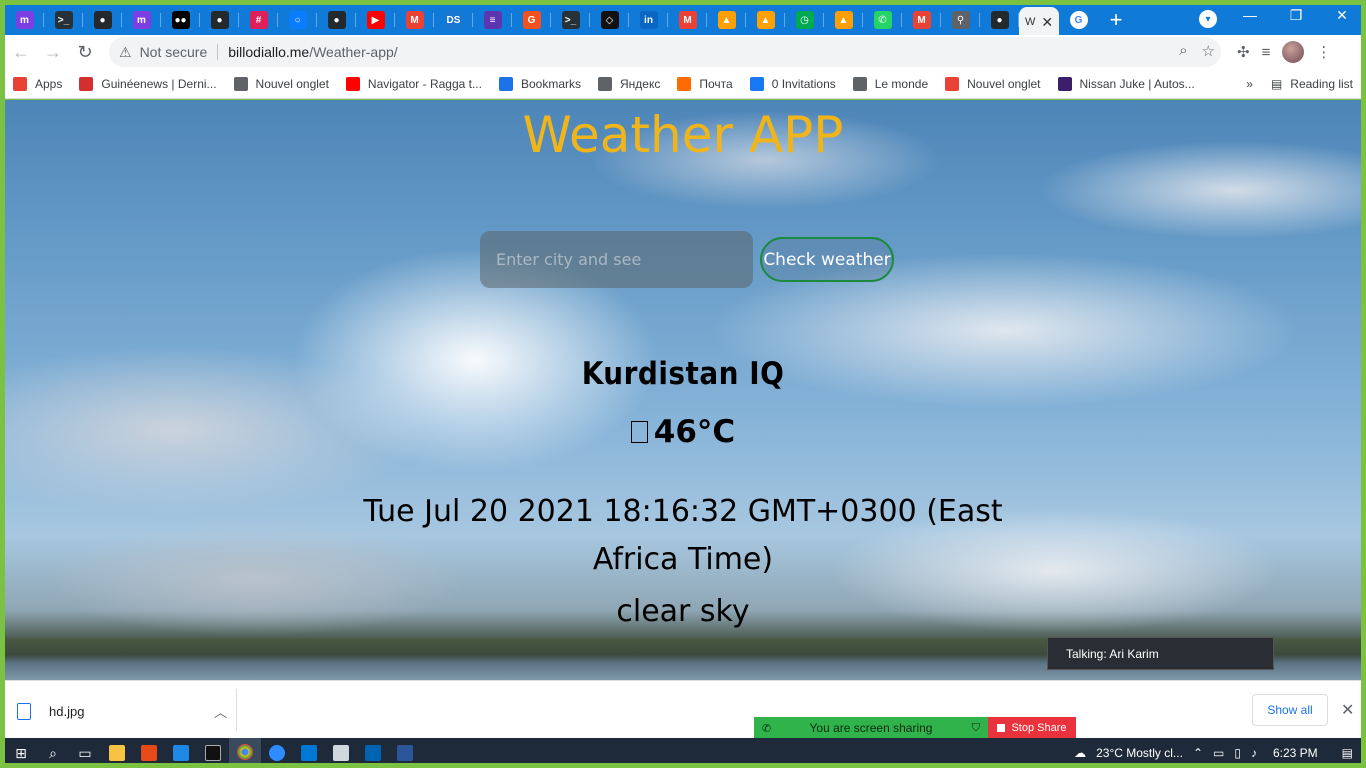  I want to click on browser-tab: ◇, so click(609, 20).